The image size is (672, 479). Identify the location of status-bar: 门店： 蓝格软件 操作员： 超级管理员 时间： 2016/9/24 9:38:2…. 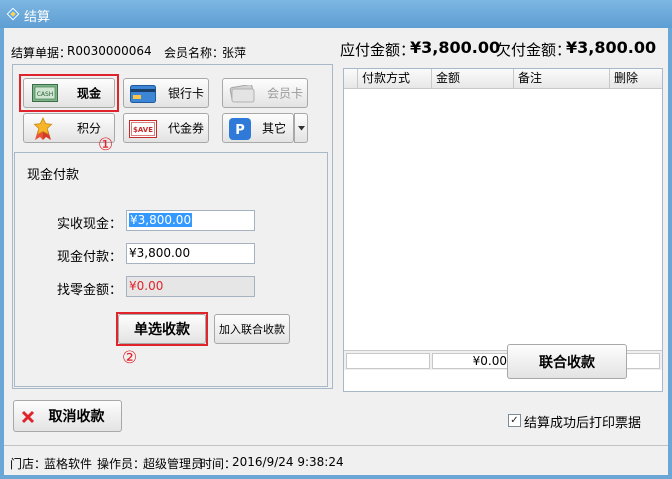
(336, 460).